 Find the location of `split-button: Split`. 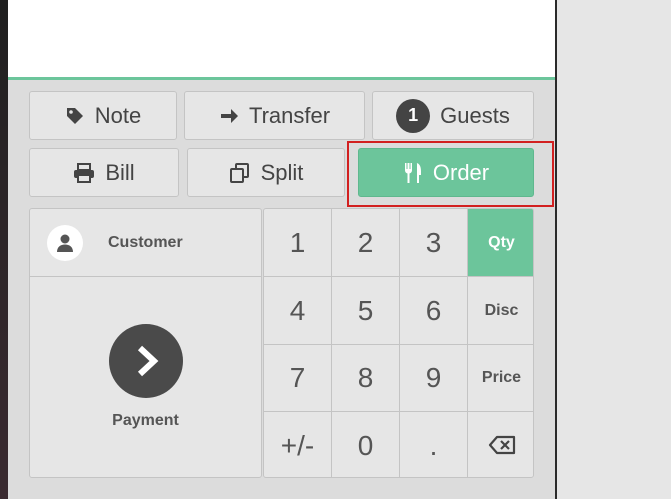

split-button: Split is located at coordinates (266, 172).